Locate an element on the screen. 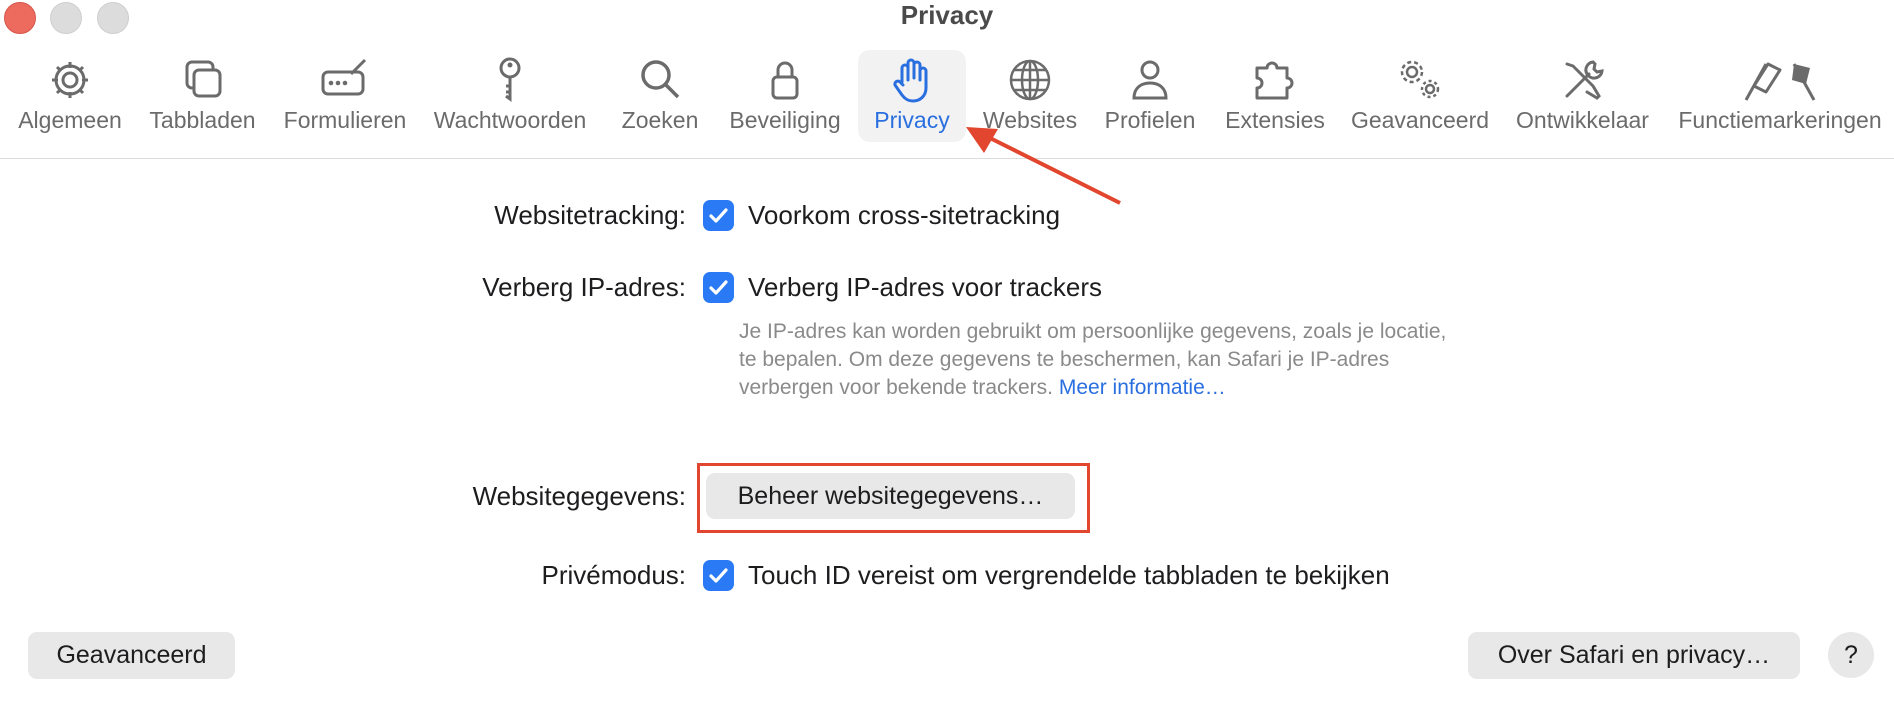  tab-label: Algemeen is located at coordinates (70, 120).